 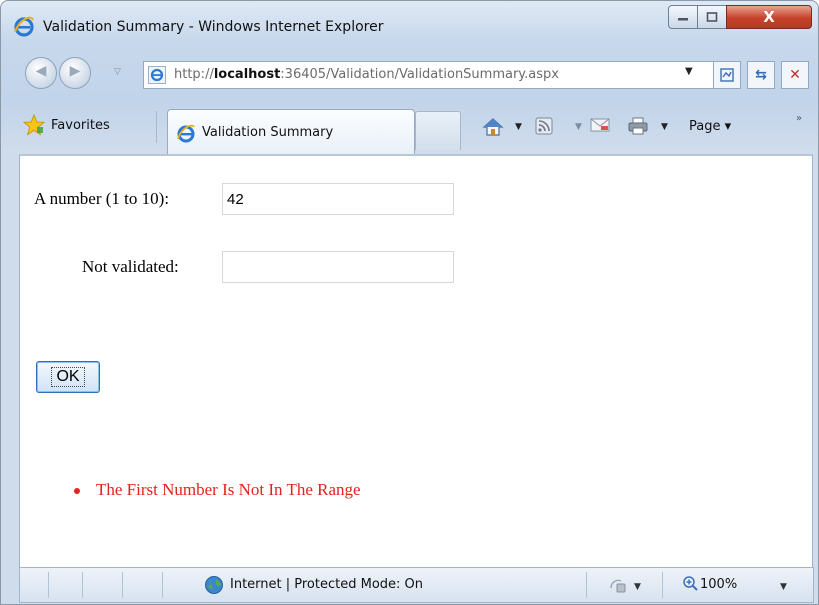 I want to click on history-dropdown-icon: ▽, so click(x=117, y=72).